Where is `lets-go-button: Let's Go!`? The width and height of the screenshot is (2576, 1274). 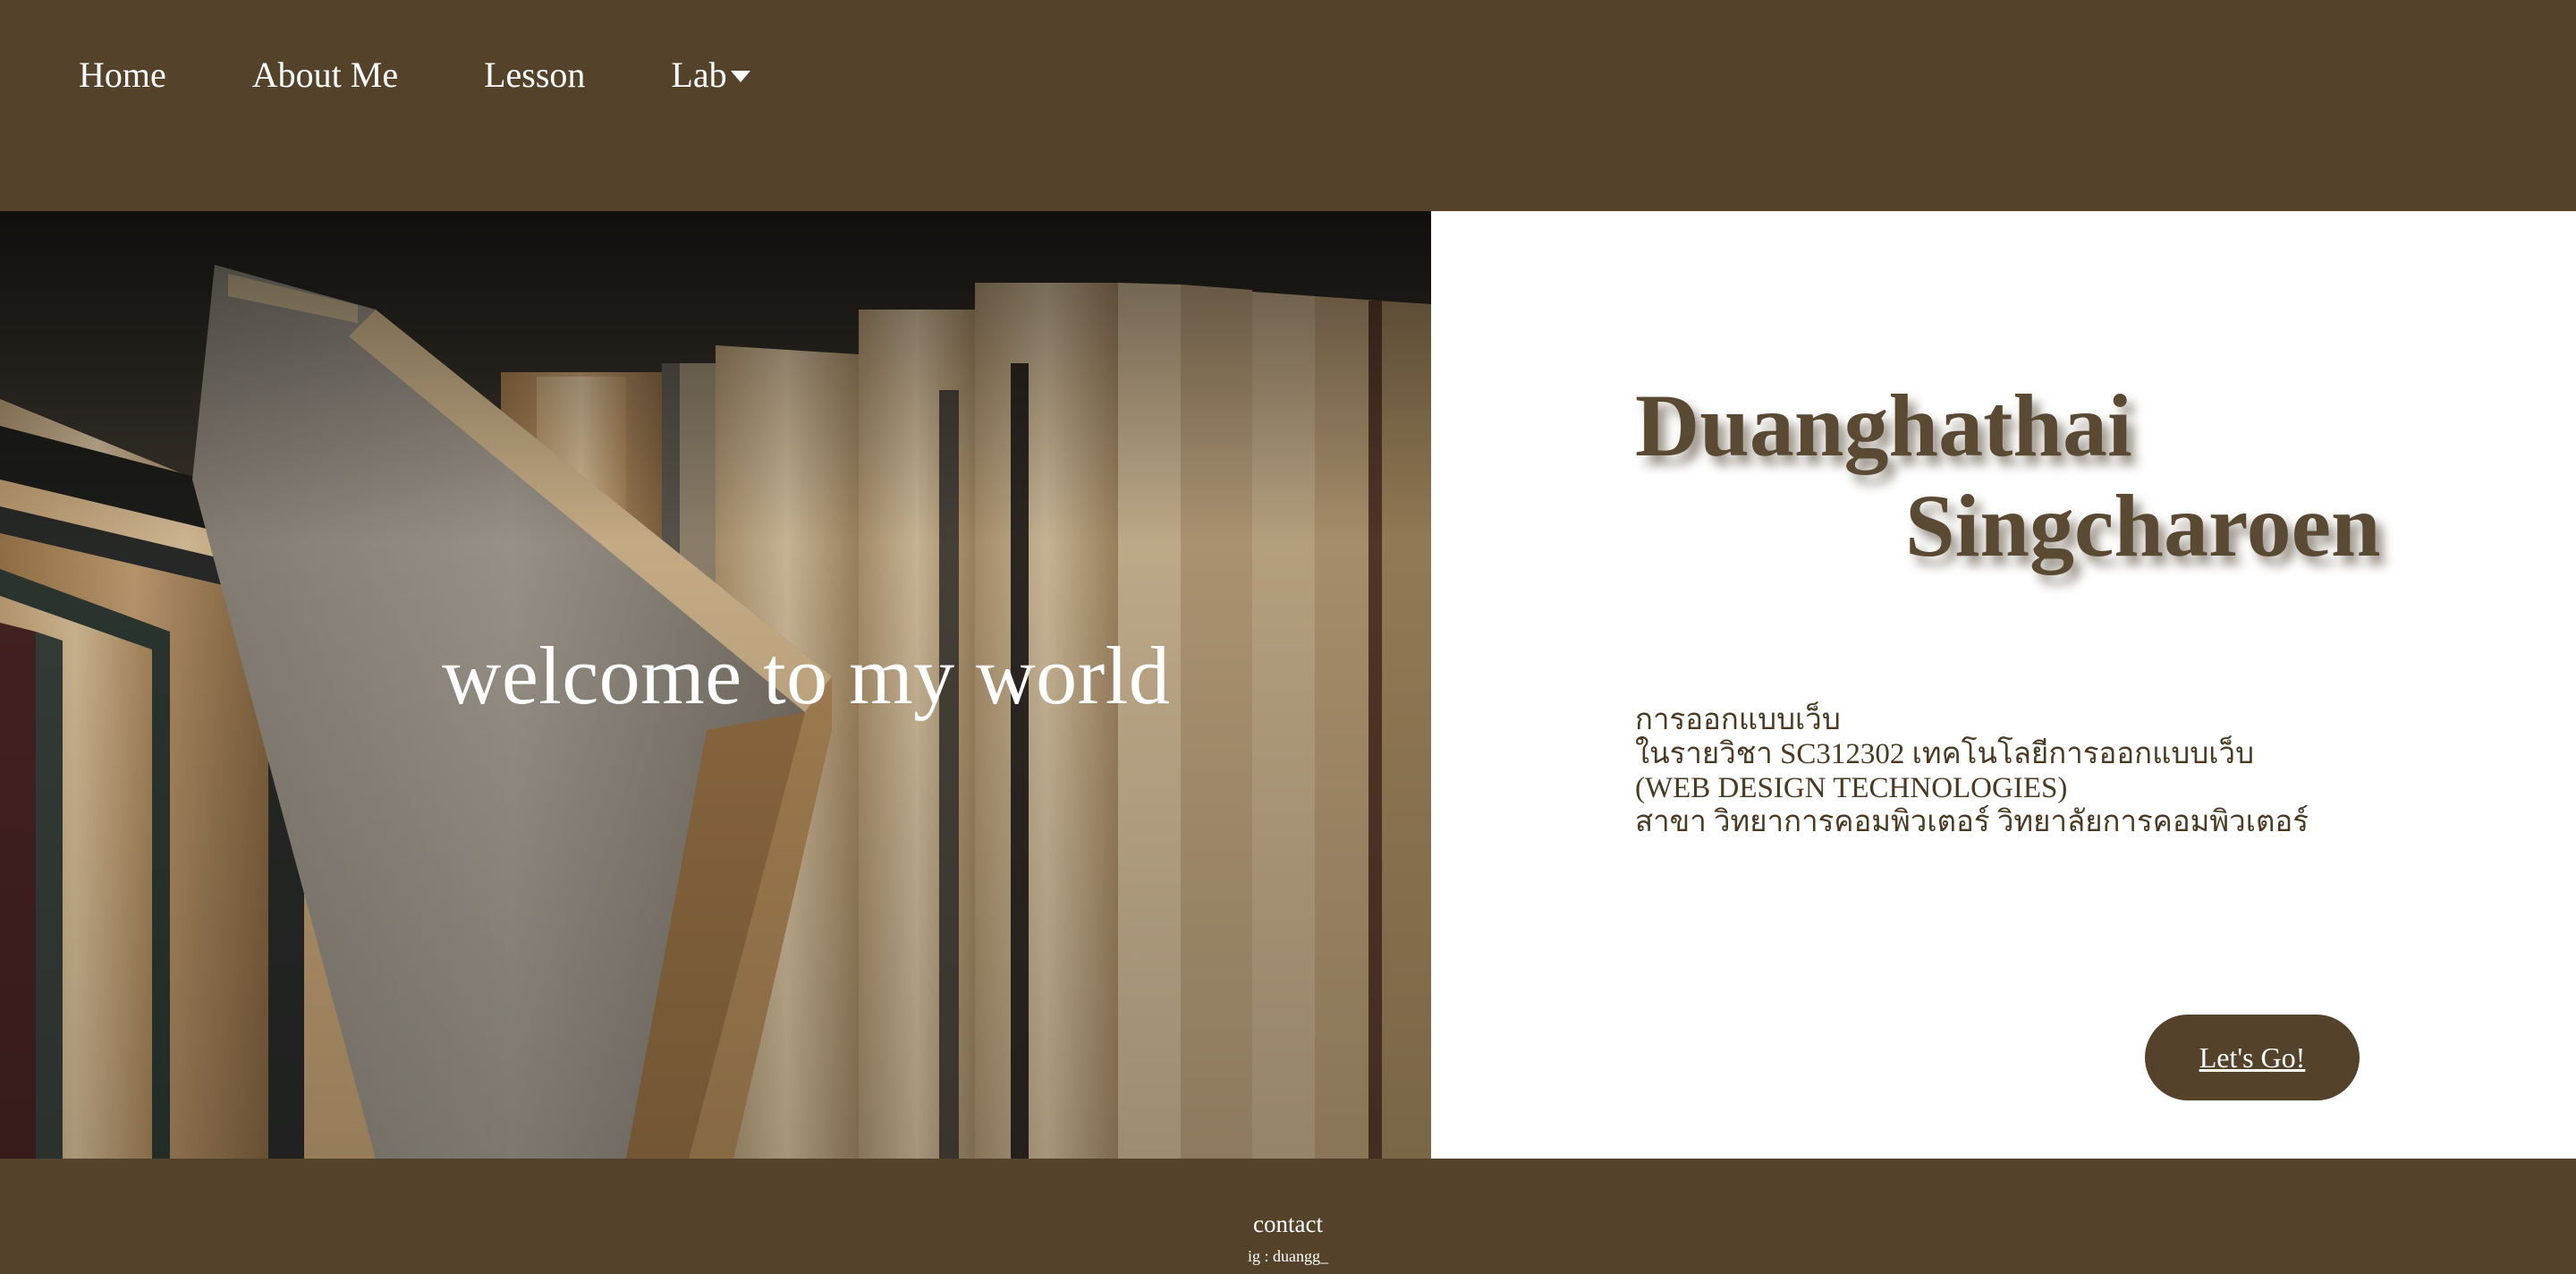
lets-go-button: Let's Go! is located at coordinates (2252, 1057).